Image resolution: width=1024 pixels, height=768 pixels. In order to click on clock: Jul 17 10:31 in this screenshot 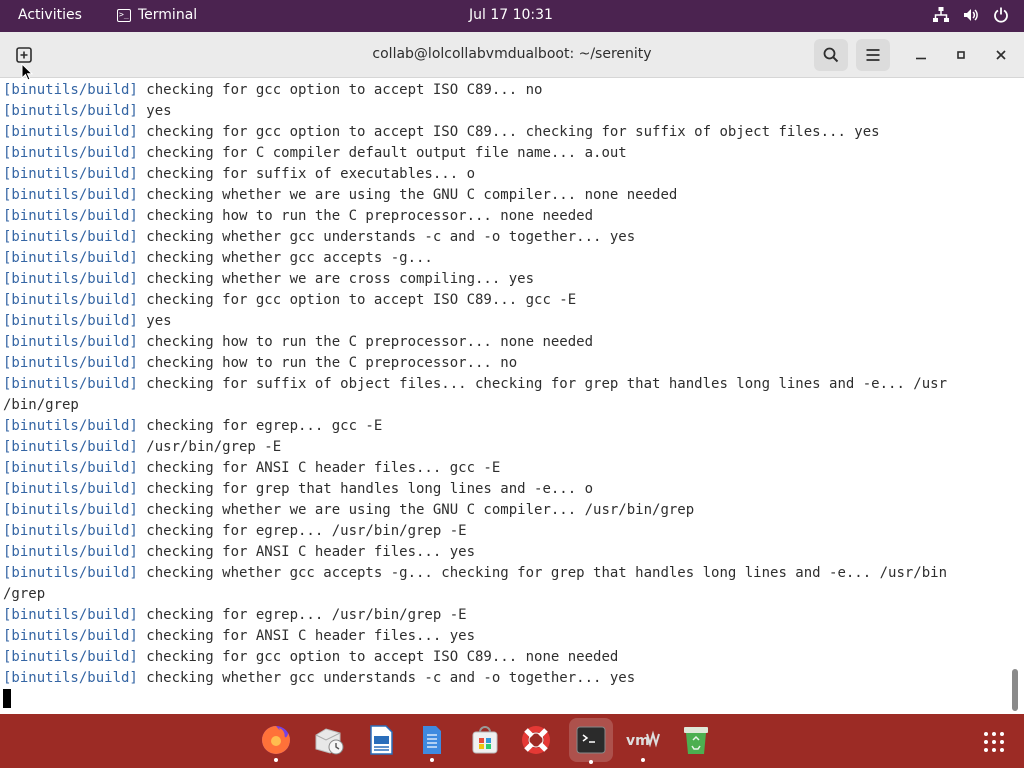, I will do `click(511, 15)`.